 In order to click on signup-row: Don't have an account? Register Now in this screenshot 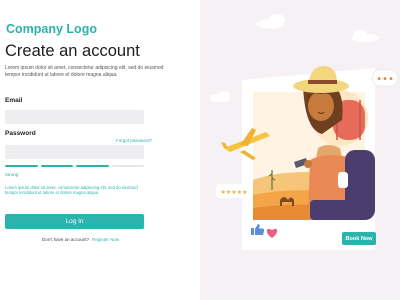, I will do `click(80, 239)`.